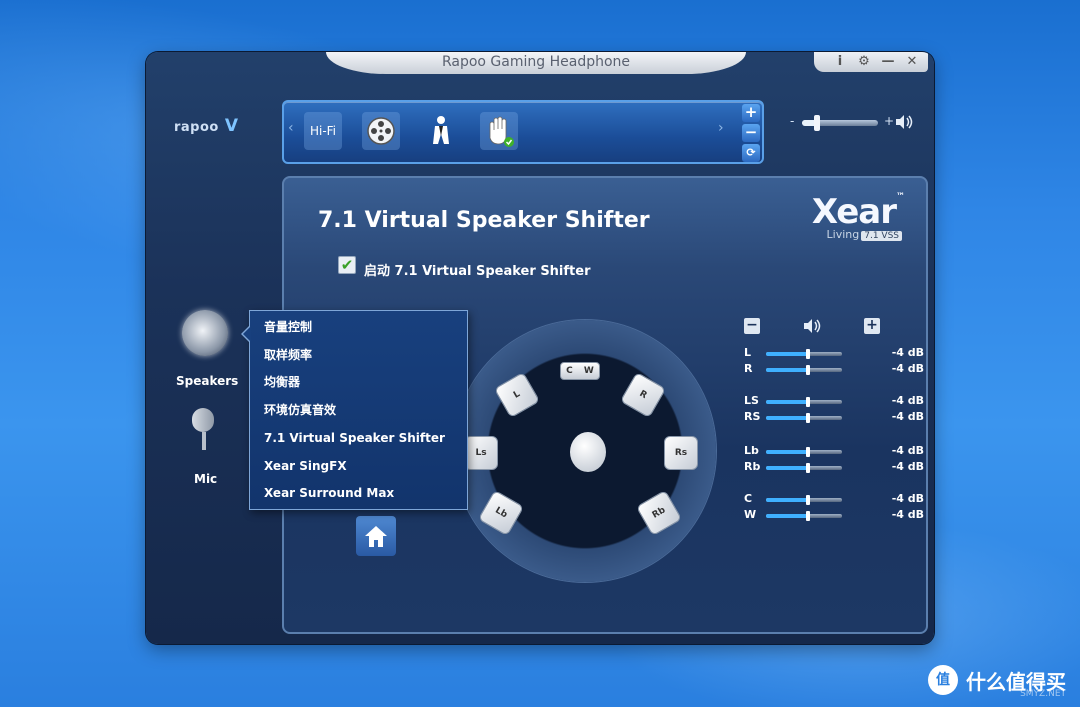  I want to click on level-row-rs: RS -4 dB, so click(834, 418).